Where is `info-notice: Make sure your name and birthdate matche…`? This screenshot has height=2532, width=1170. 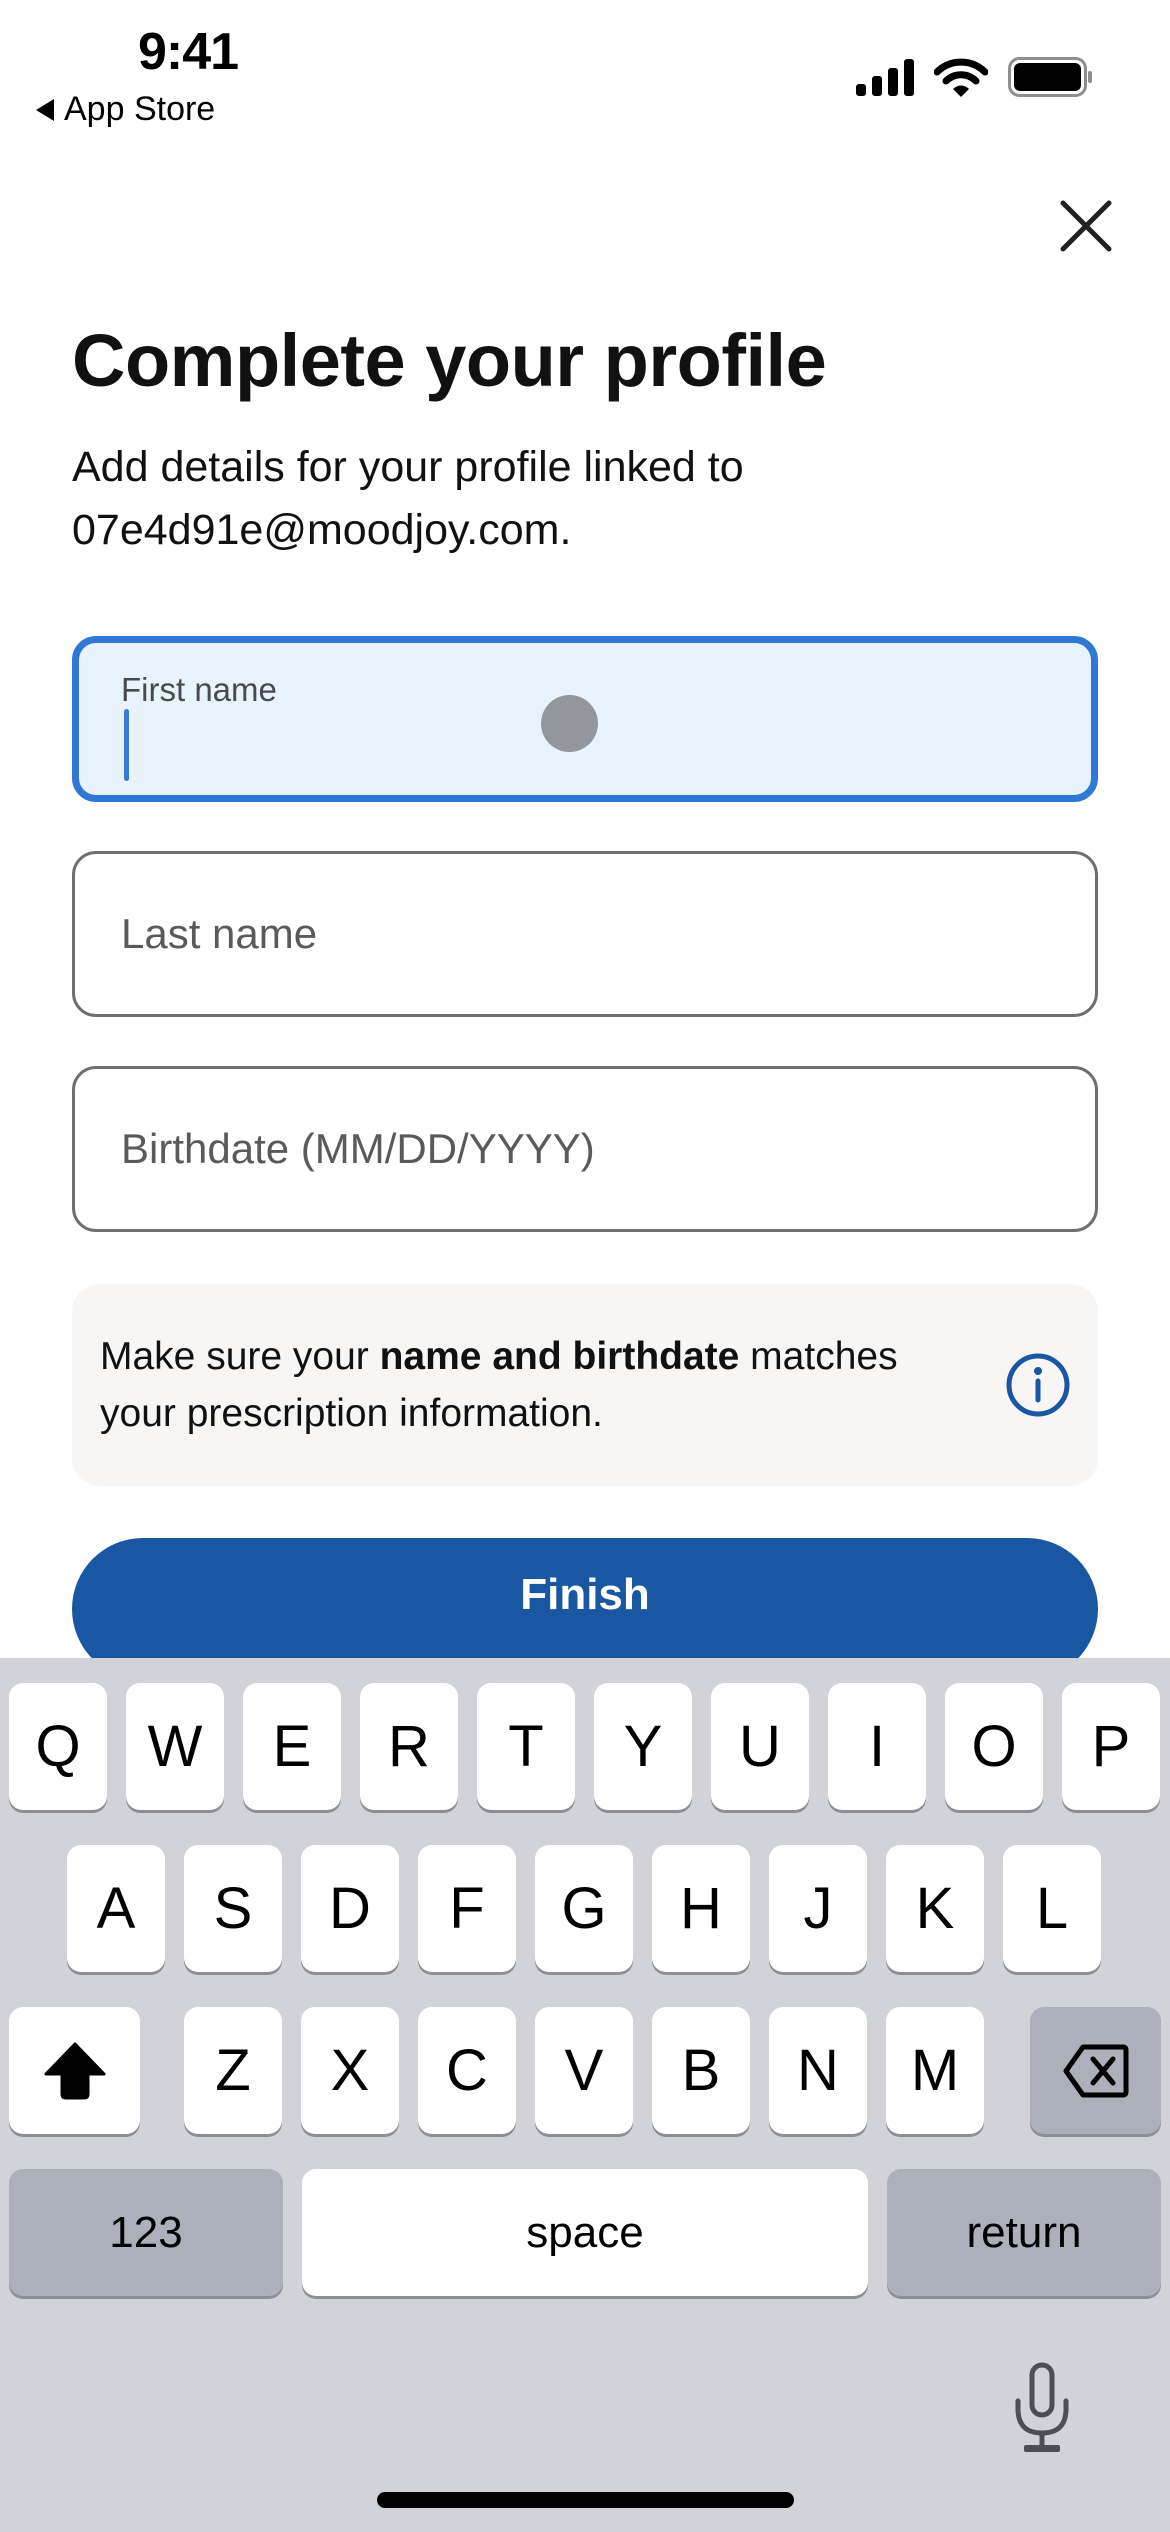 info-notice: Make sure your name and birthdate matche… is located at coordinates (585, 1385).